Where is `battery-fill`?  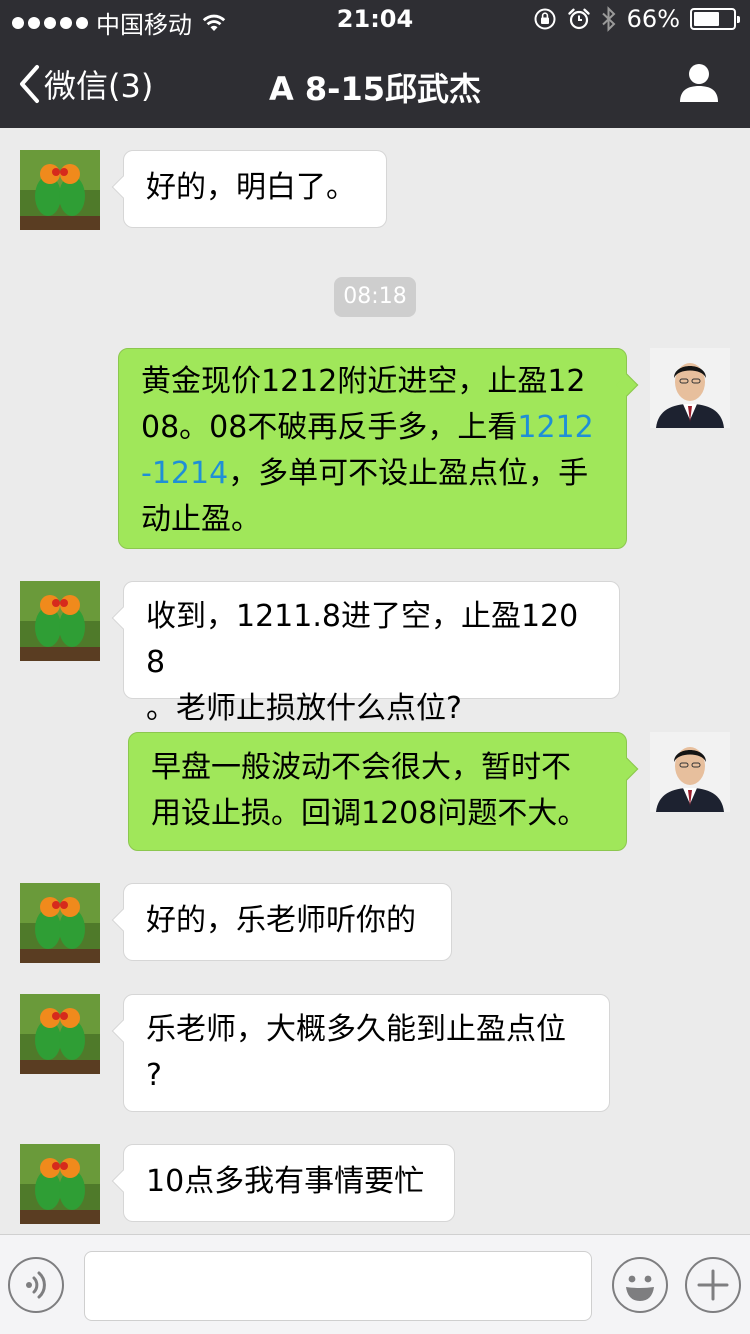 battery-fill is located at coordinates (706, 19).